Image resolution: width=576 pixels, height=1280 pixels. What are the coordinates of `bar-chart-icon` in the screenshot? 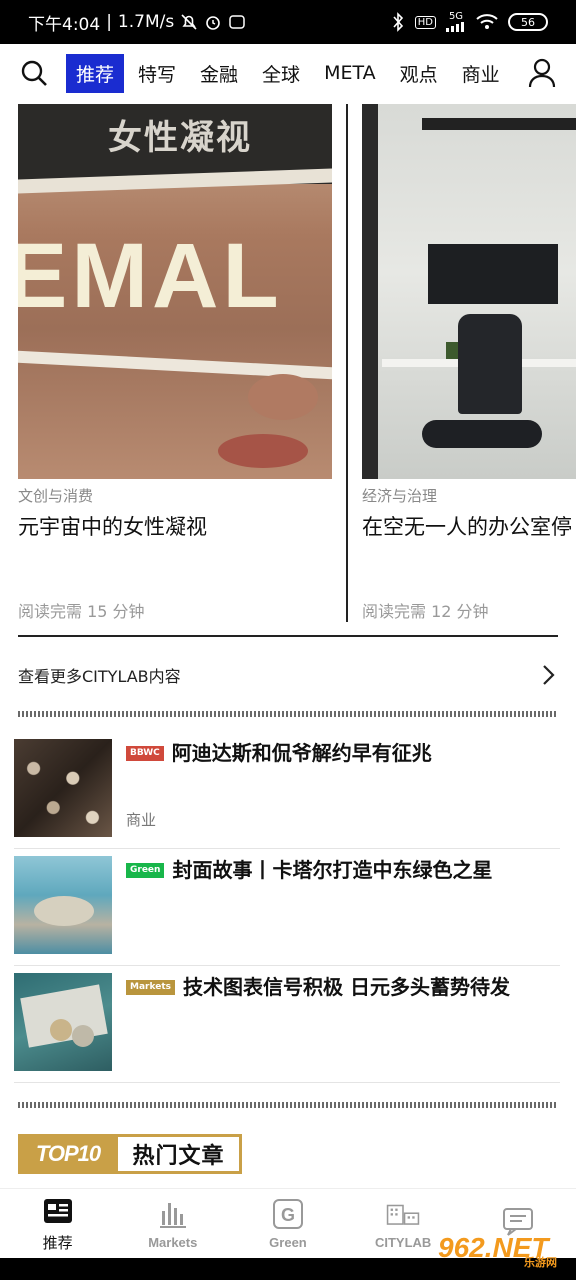 It's located at (173, 1214).